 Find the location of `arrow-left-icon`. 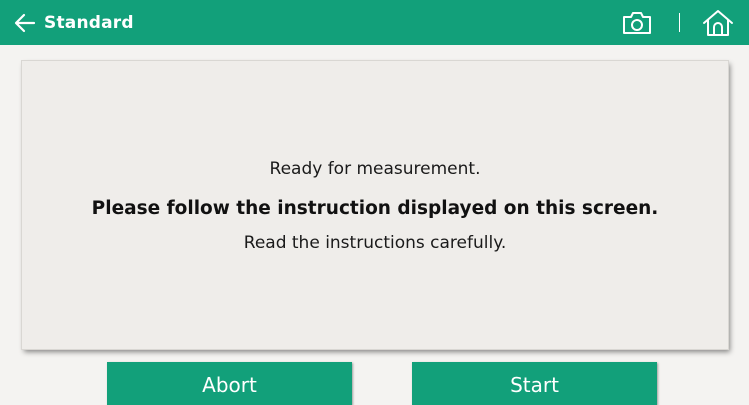

arrow-left-icon is located at coordinates (25, 23).